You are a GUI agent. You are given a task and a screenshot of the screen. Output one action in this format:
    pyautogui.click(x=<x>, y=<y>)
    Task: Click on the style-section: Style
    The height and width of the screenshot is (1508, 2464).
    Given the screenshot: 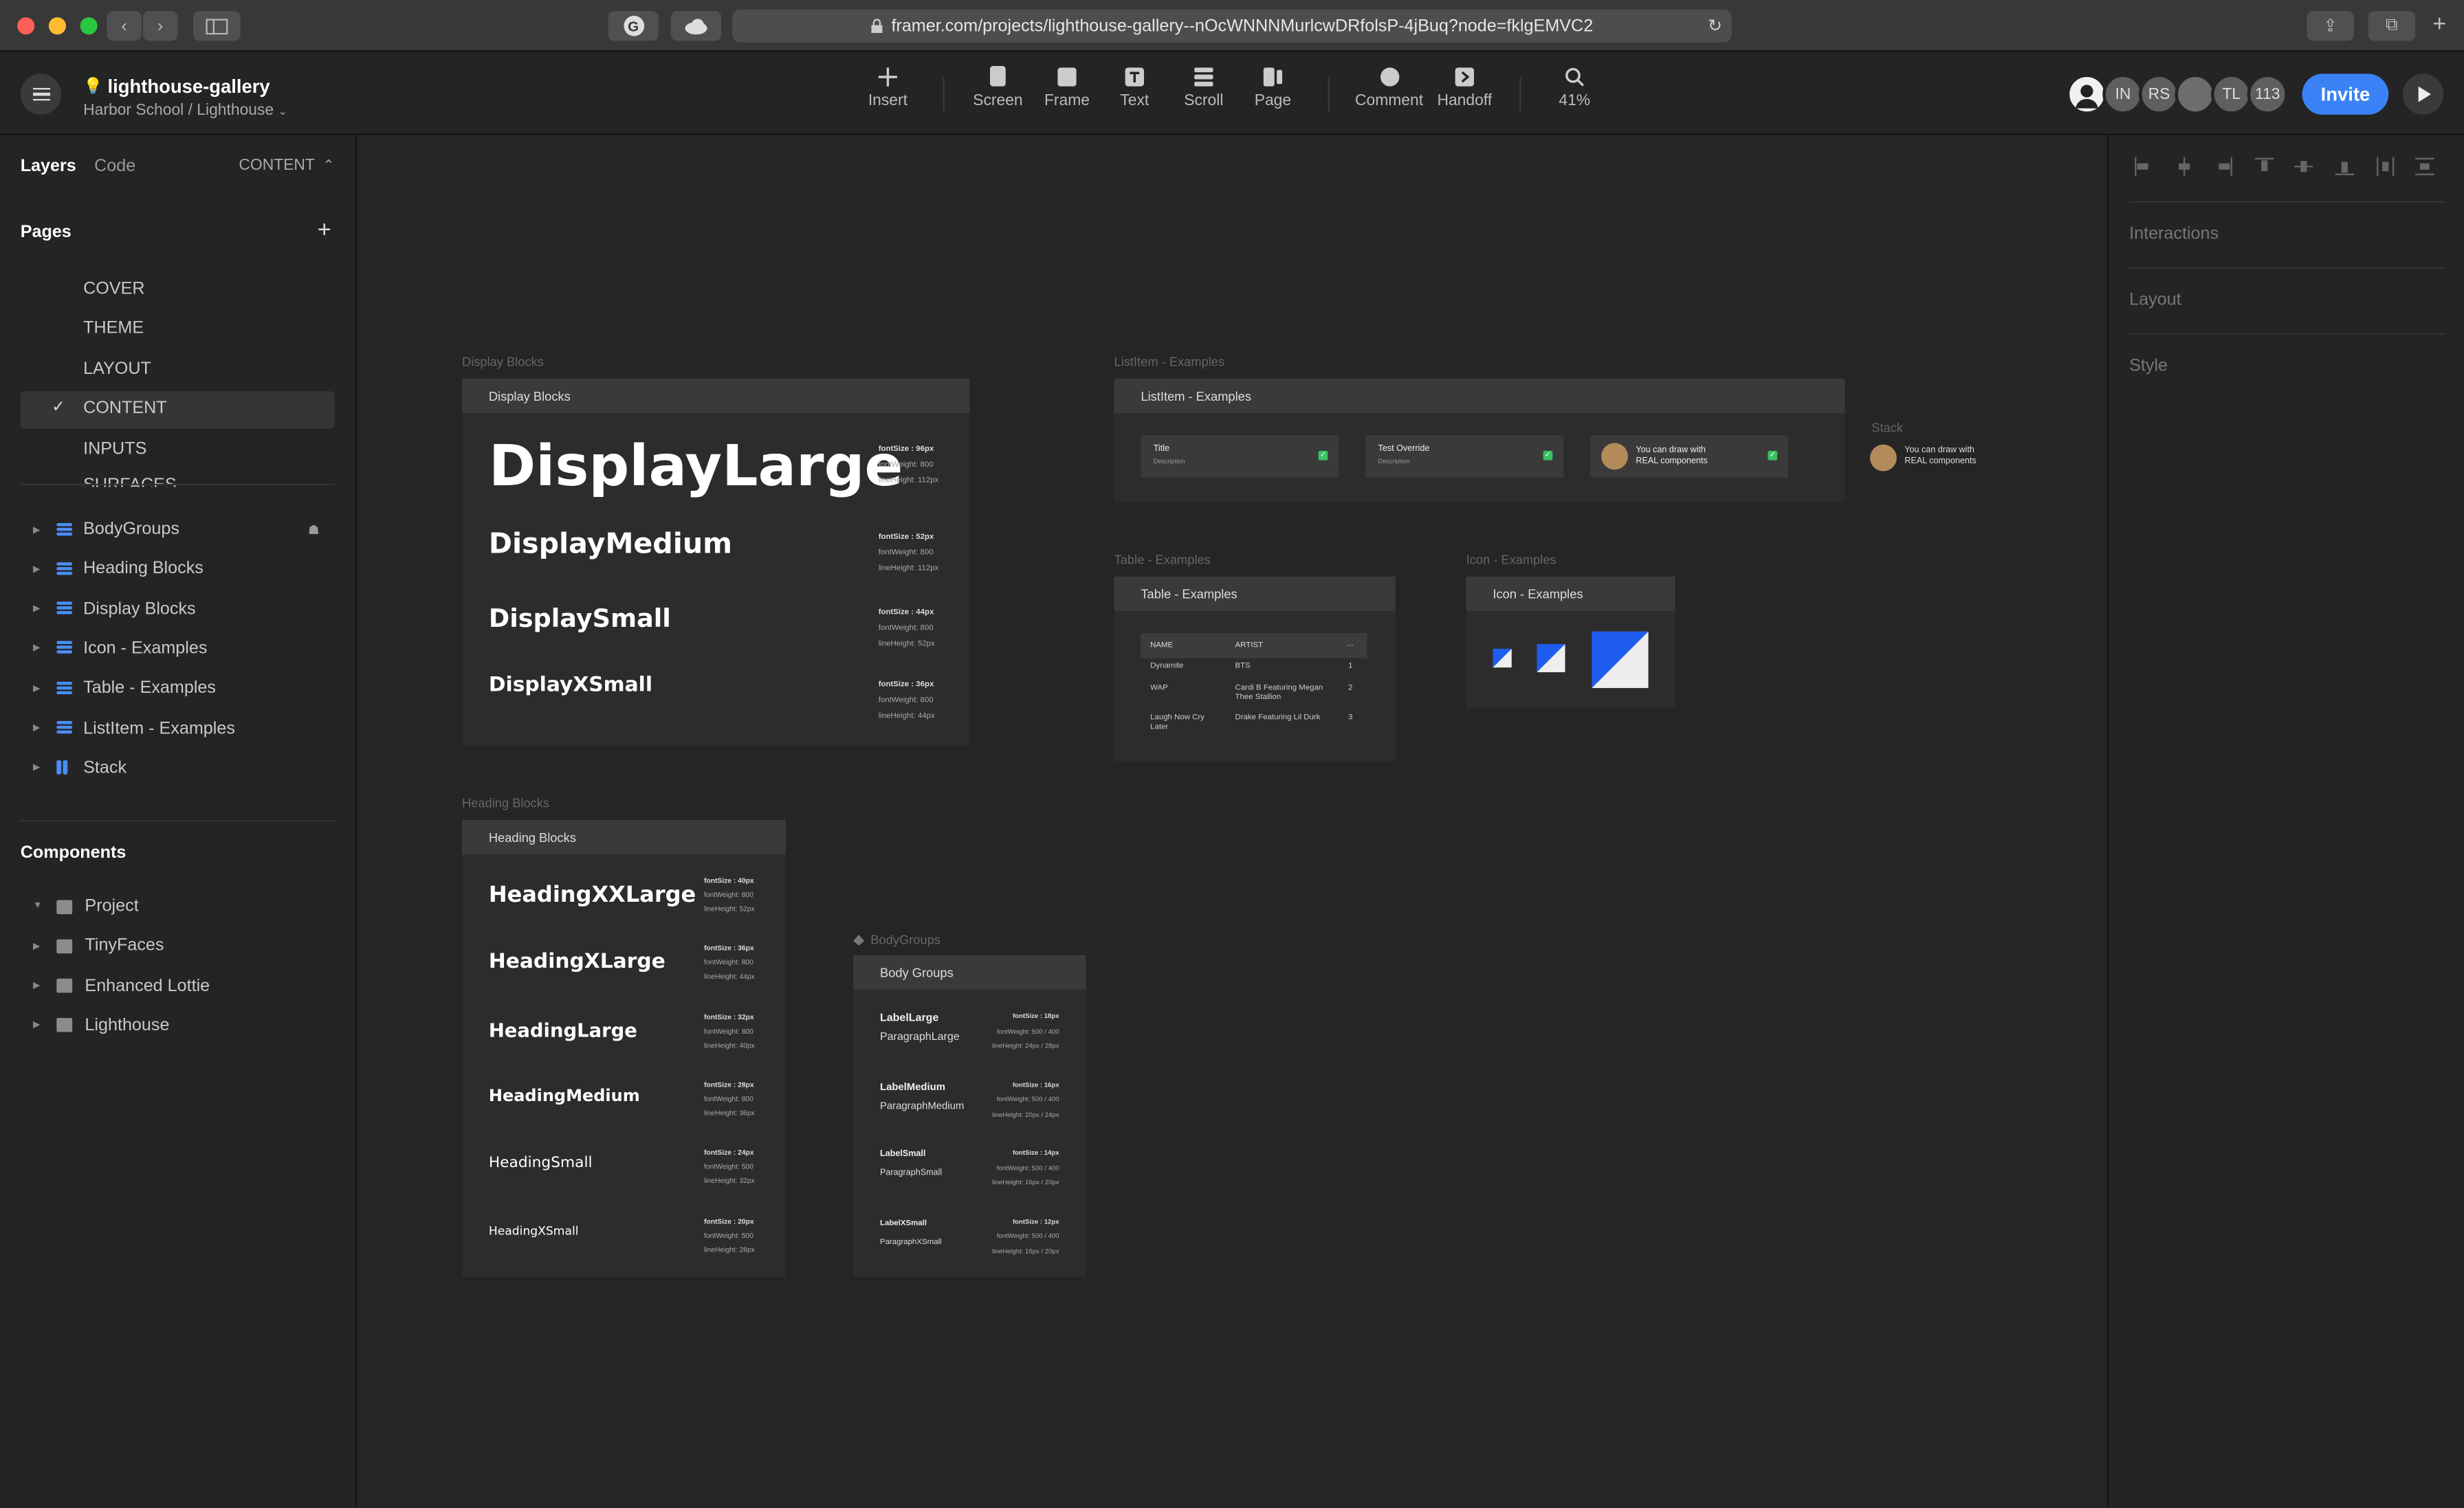 What is the action you would take?
    pyautogui.click(x=2148, y=366)
    